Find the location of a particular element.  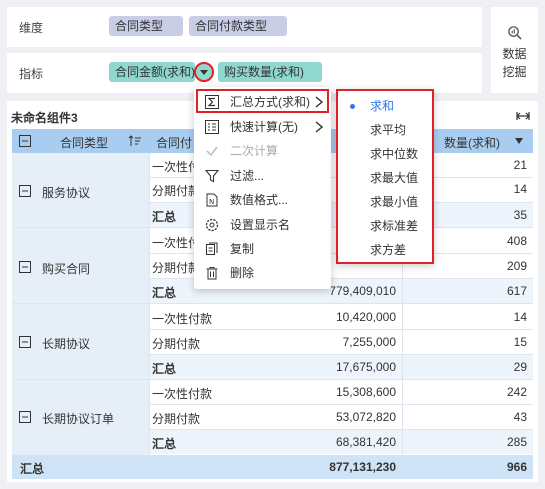

expand-icon is located at coordinates (523, 116).